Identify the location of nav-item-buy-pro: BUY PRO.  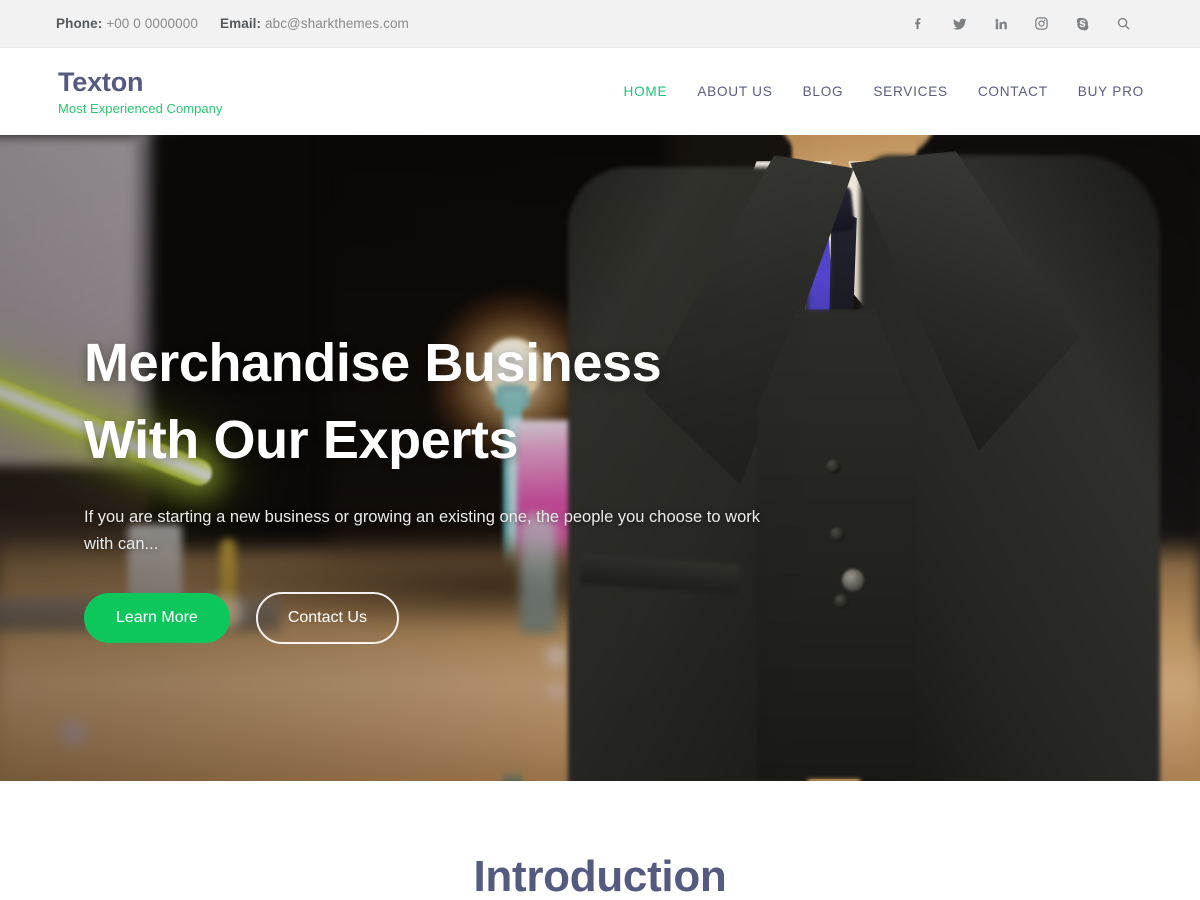
(1103, 91).